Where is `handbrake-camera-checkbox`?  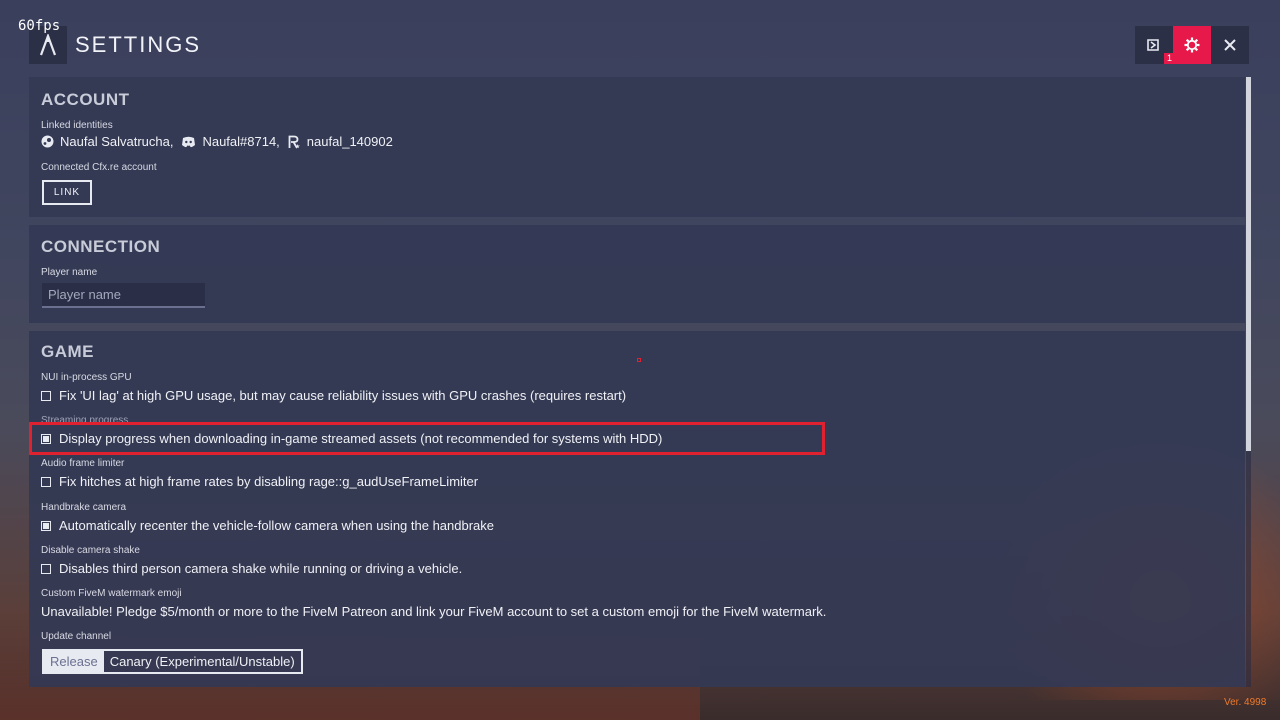
handbrake-camera-checkbox is located at coordinates (46, 525).